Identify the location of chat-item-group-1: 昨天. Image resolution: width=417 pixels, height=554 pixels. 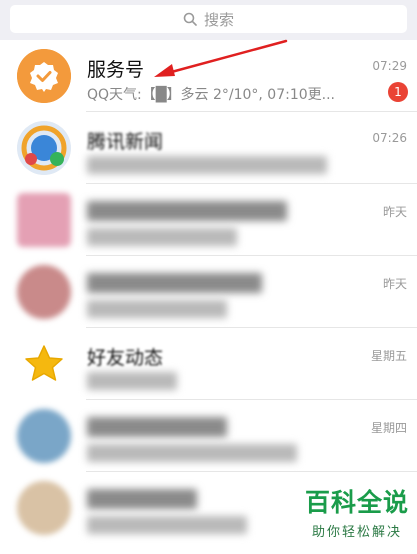
(208, 220).